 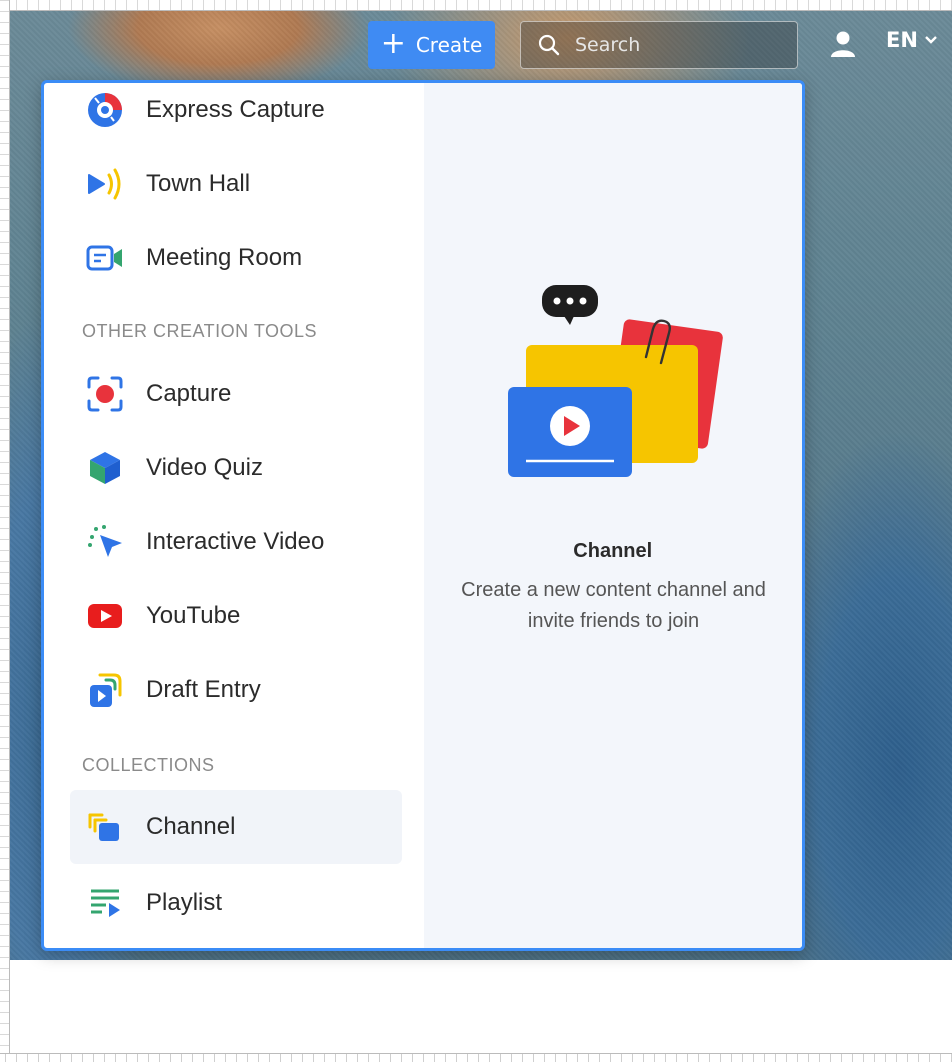 I want to click on town-hall-icon, so click(x=105, y=184).